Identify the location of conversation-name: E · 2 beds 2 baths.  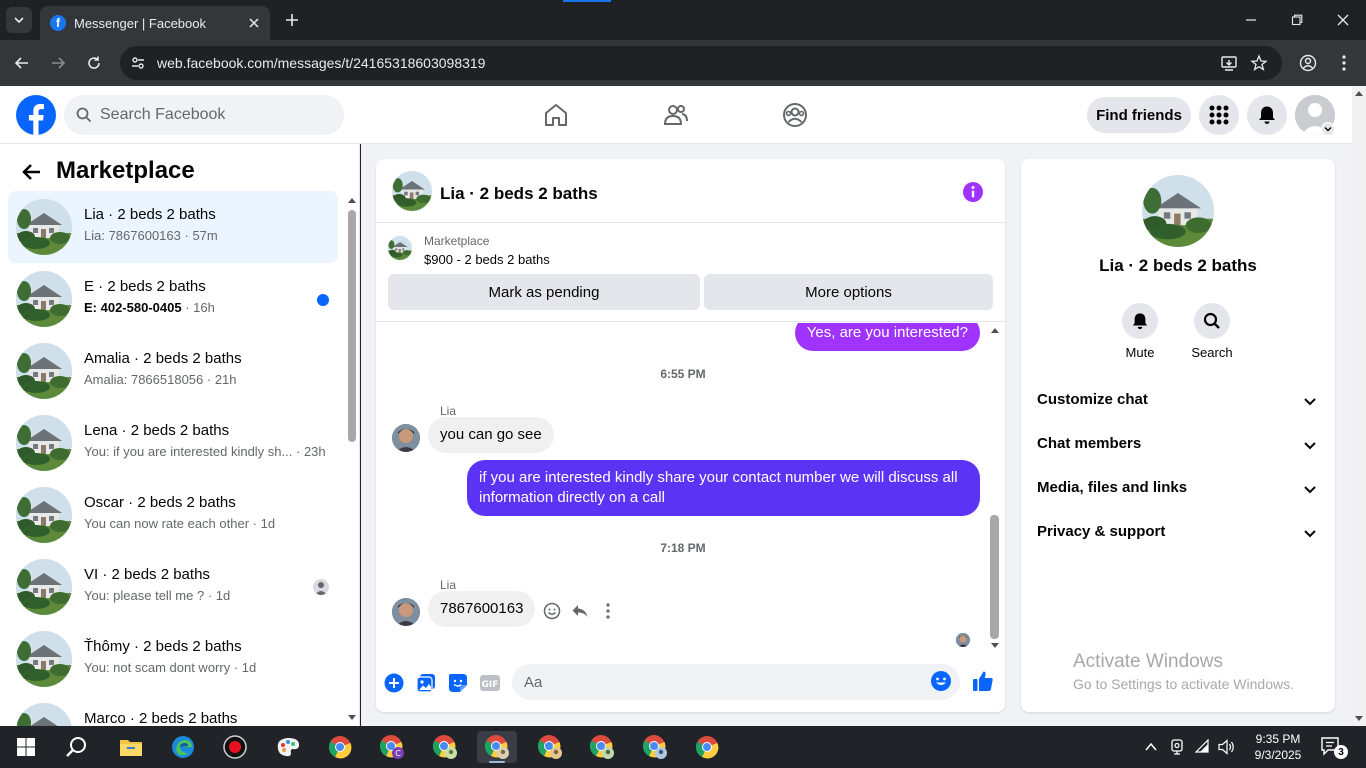
(145, 286).